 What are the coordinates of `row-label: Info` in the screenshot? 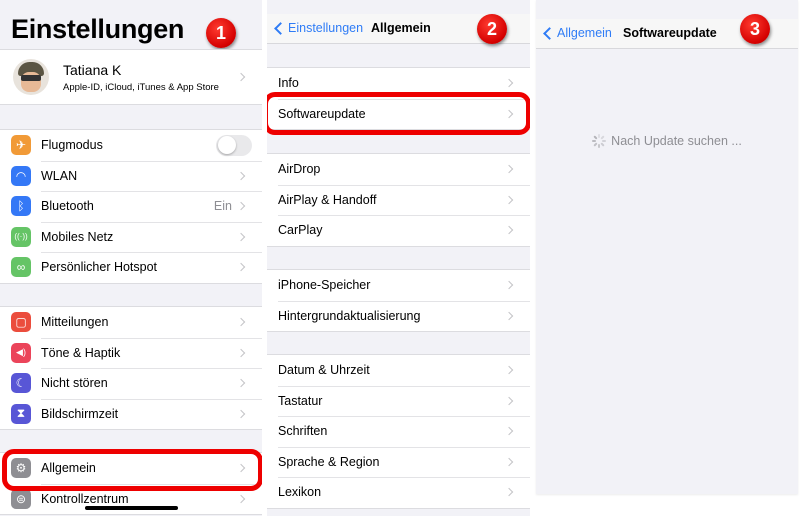 It's located at (288, 83).